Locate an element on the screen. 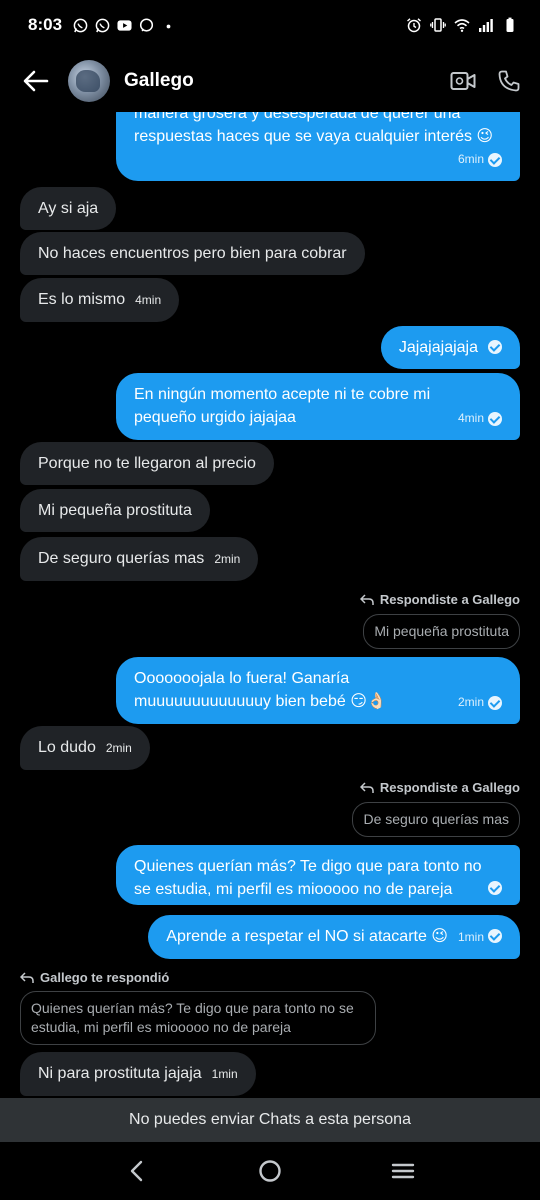  back-button is located at coordinates (36, 81).